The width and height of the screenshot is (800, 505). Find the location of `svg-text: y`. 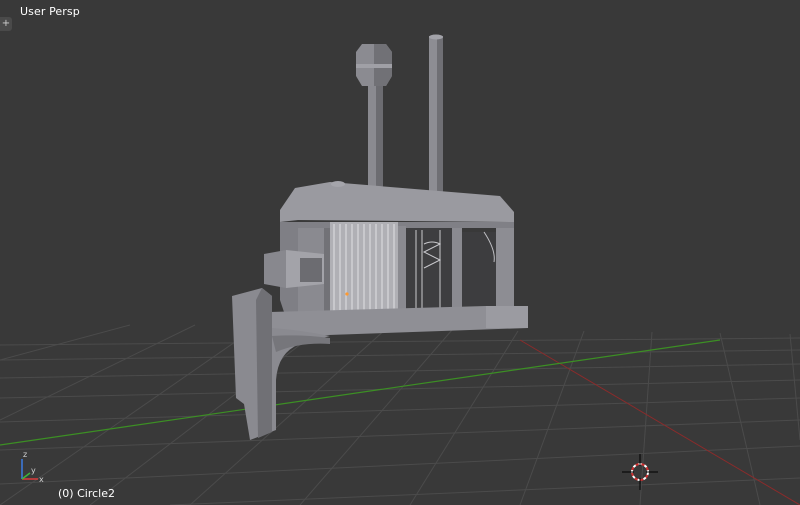

svg-text: y is located at coordinates (33, 470).